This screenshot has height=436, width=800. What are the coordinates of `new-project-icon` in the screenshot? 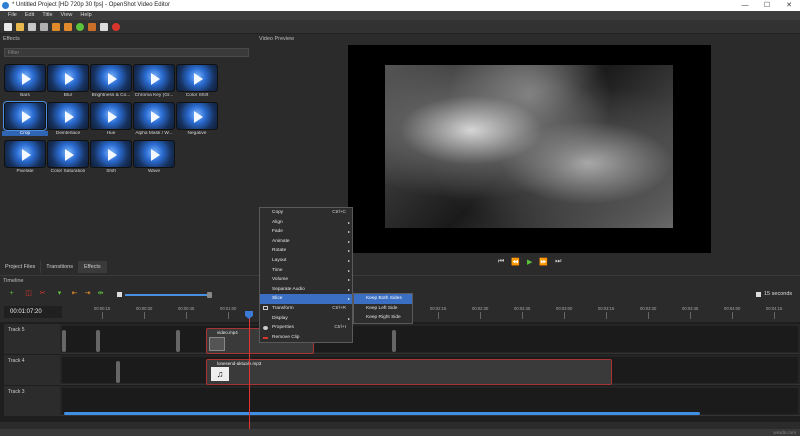 It's located at (8, 26).